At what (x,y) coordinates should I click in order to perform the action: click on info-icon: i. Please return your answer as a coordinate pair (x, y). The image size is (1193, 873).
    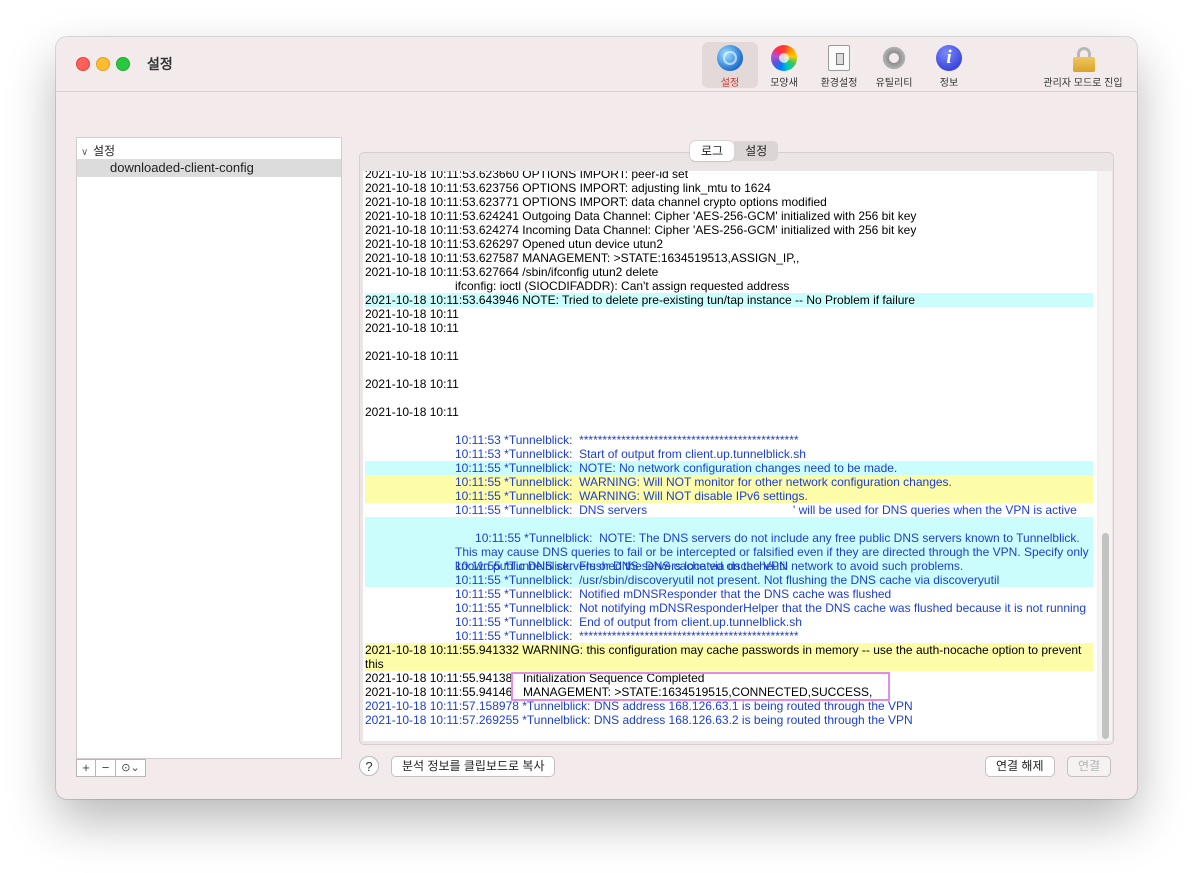
    Looking at the image, I should click on (949, 58).